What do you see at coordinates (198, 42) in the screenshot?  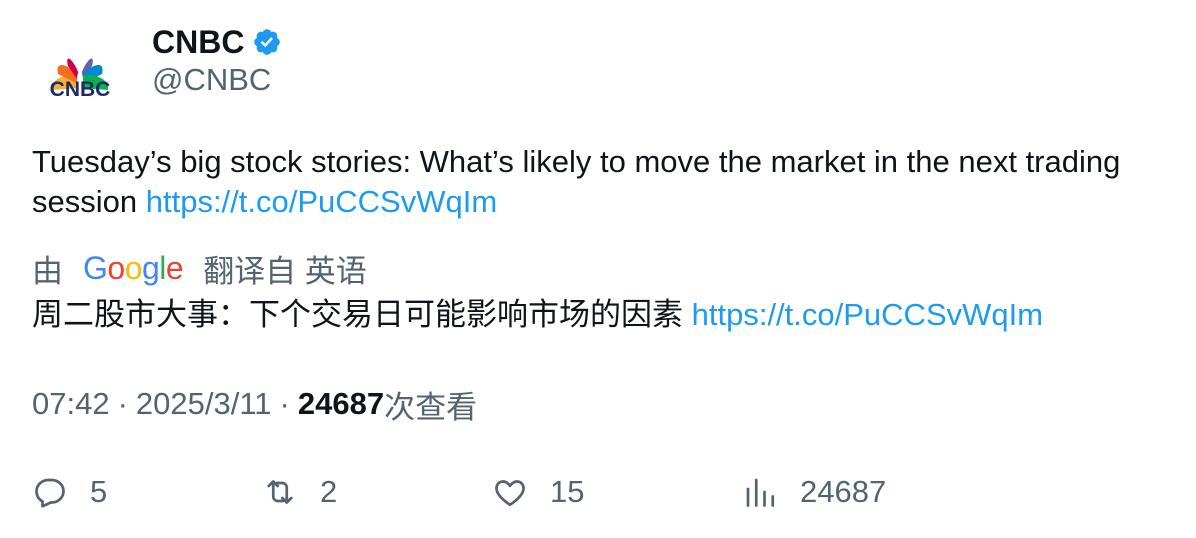 I see `author-name: CNBC` at bounding box center [198, 42].